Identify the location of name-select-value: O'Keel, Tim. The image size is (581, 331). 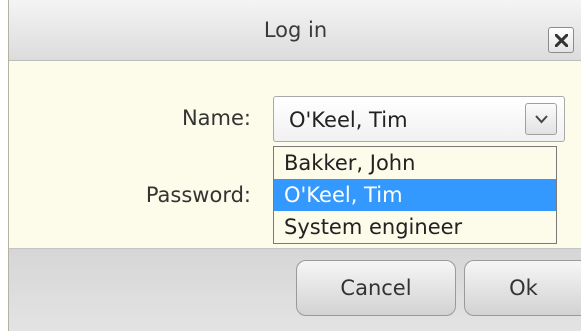
(348, 120).